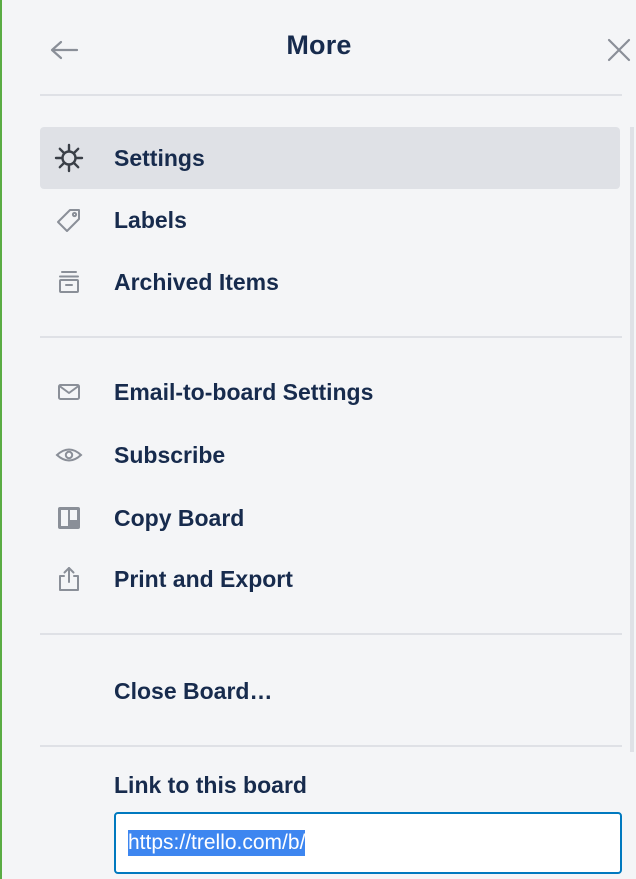 The image size is (636, 879). I want to click on menu-item-label: Subscribe, so click(170, 454).